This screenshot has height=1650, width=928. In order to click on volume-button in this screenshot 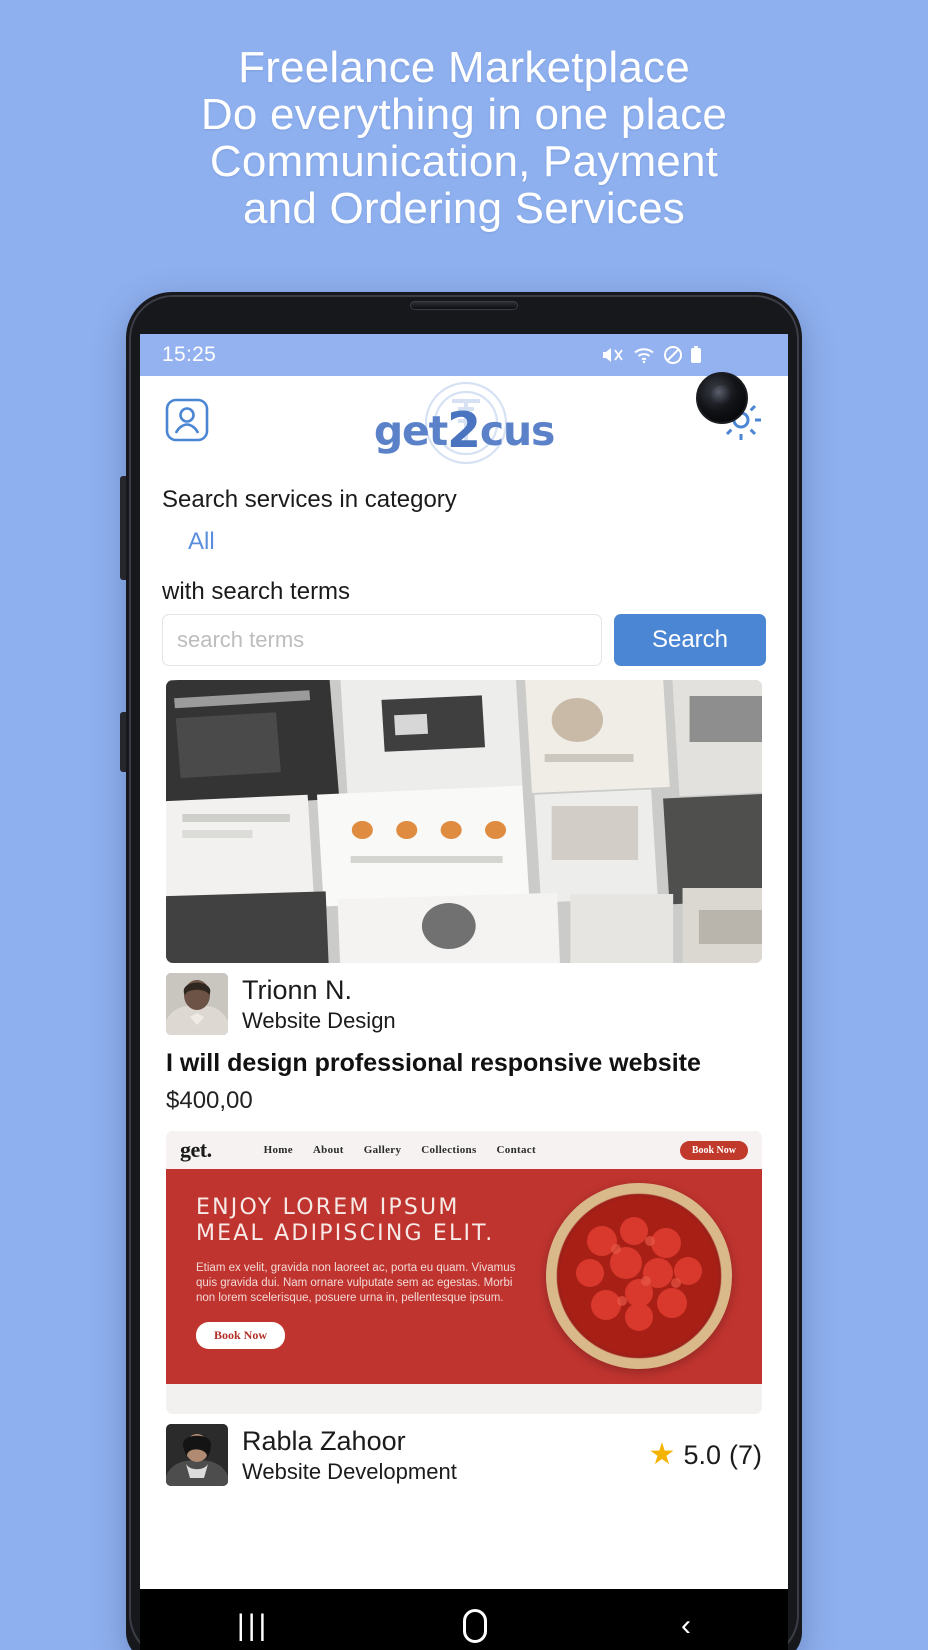, I will do `click(123, 528)`.